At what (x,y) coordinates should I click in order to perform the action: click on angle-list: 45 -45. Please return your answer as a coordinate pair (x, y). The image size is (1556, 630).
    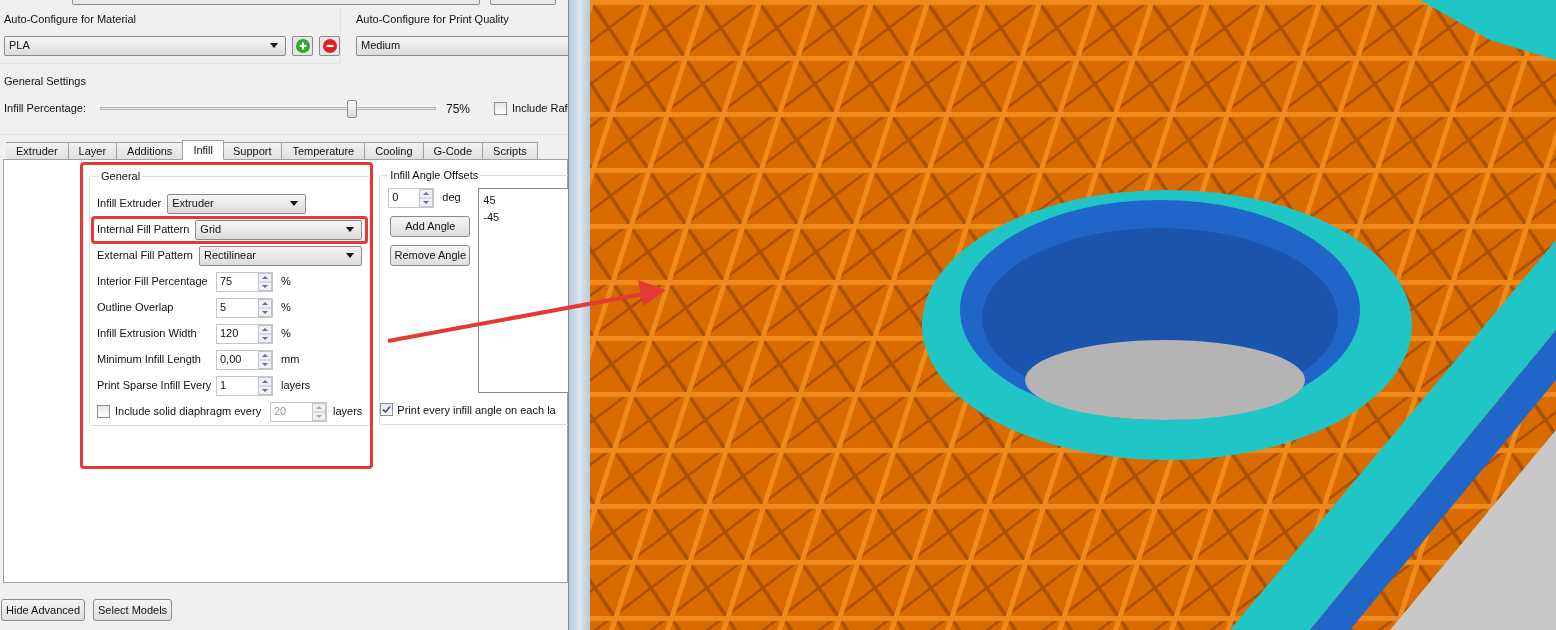
    Looking at the image, I should click on (523, 290).